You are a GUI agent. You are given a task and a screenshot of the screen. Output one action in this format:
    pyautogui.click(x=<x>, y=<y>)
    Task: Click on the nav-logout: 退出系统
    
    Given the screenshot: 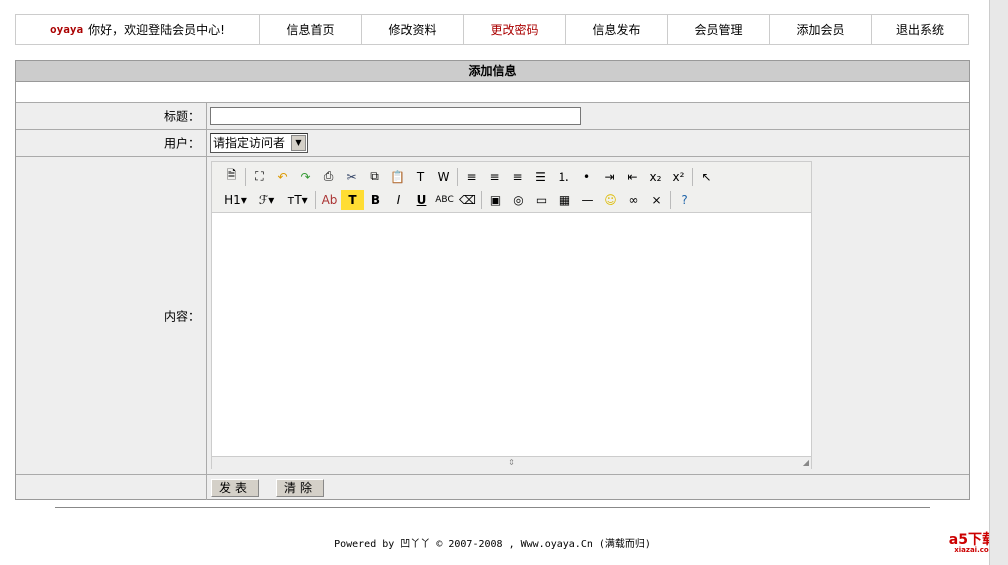 What is the action you would take?
    pyautogui.click(x=919, y=29)
    